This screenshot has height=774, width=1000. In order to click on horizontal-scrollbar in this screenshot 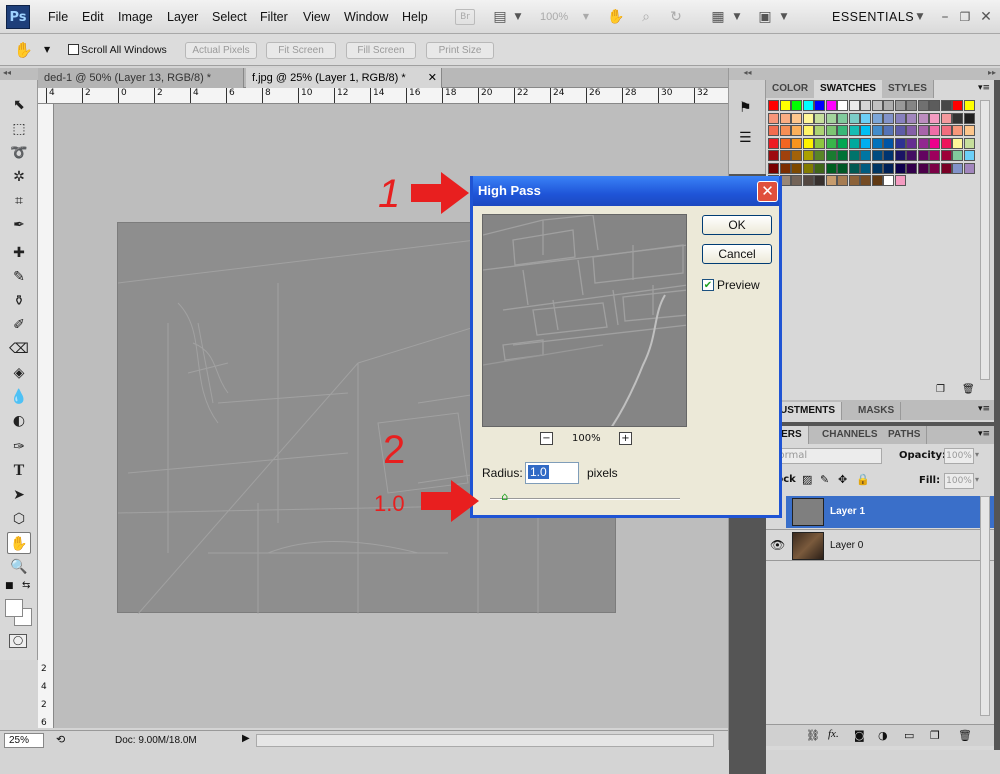, I will do `click(485, 740)`.